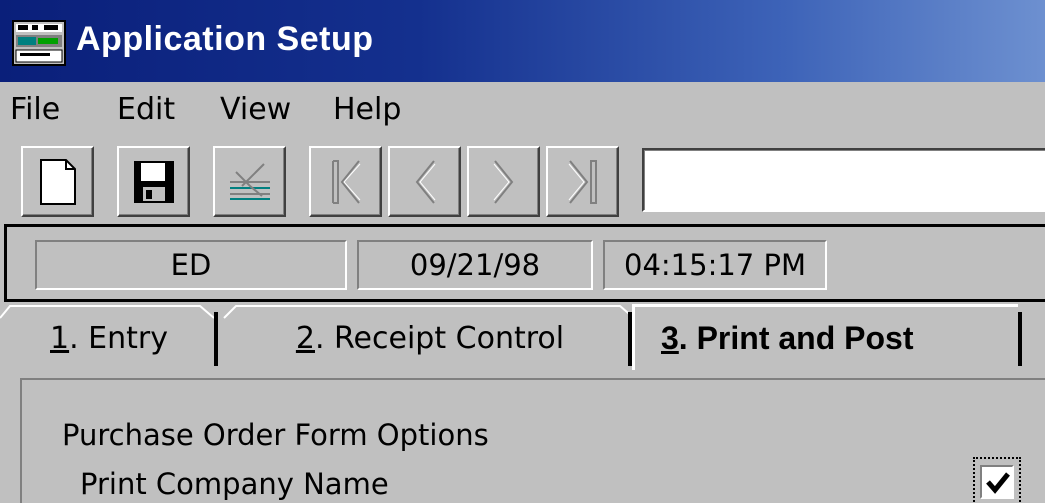  What do you see at coordinates (146, 110) in the screenshot?
I see `menu-edit: Edit` at bounding box center [146, 110].